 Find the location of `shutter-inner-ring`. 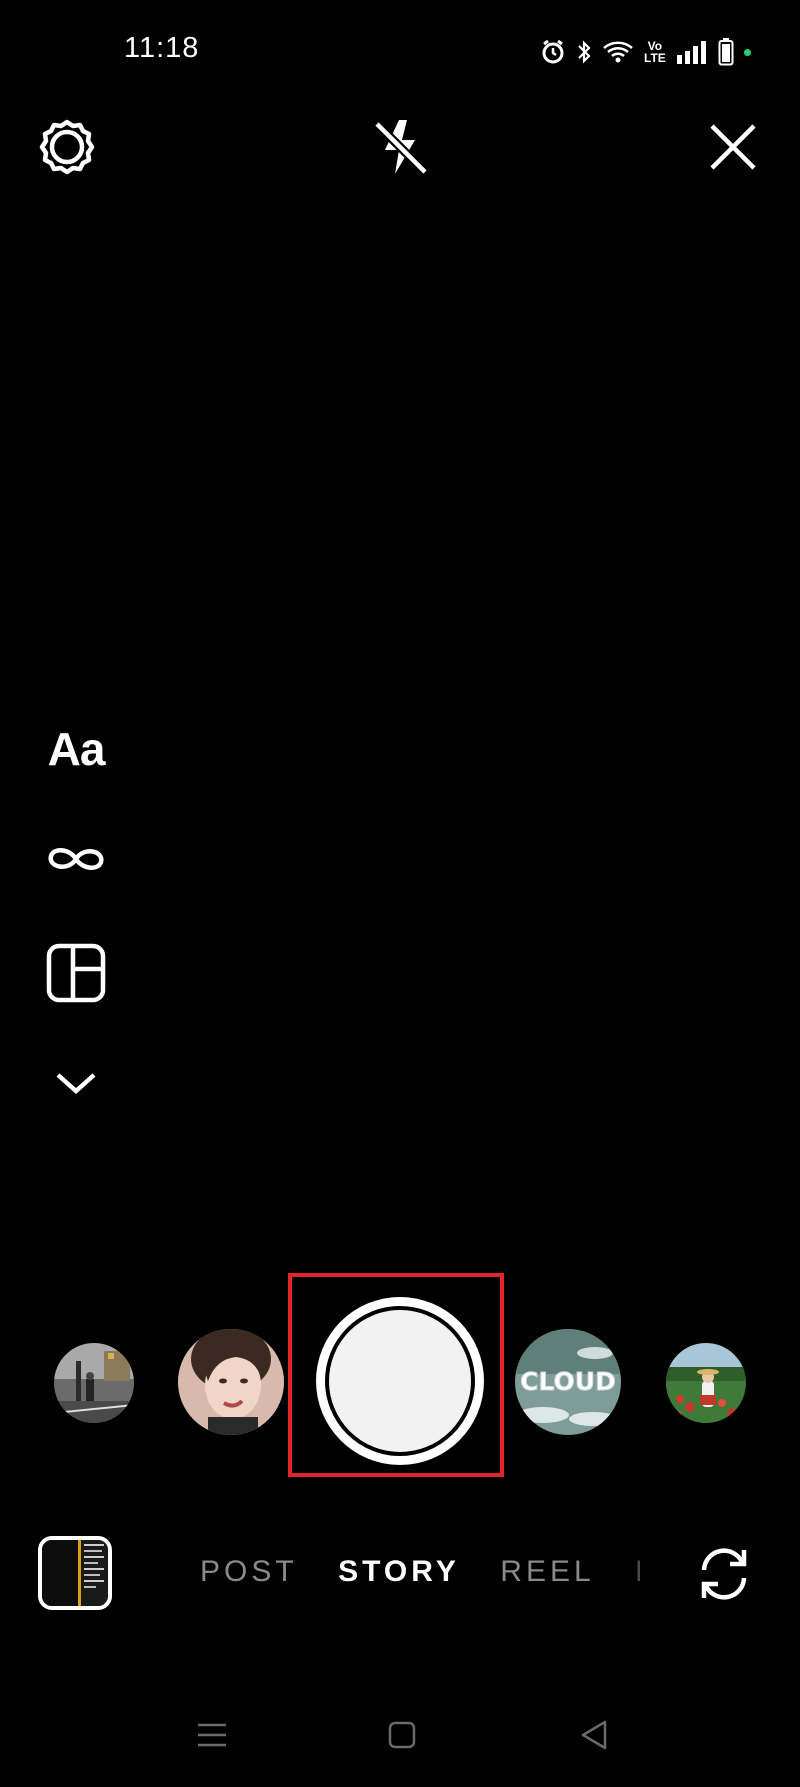

shutter-inner-ring is located at coordinates (400, 1381).